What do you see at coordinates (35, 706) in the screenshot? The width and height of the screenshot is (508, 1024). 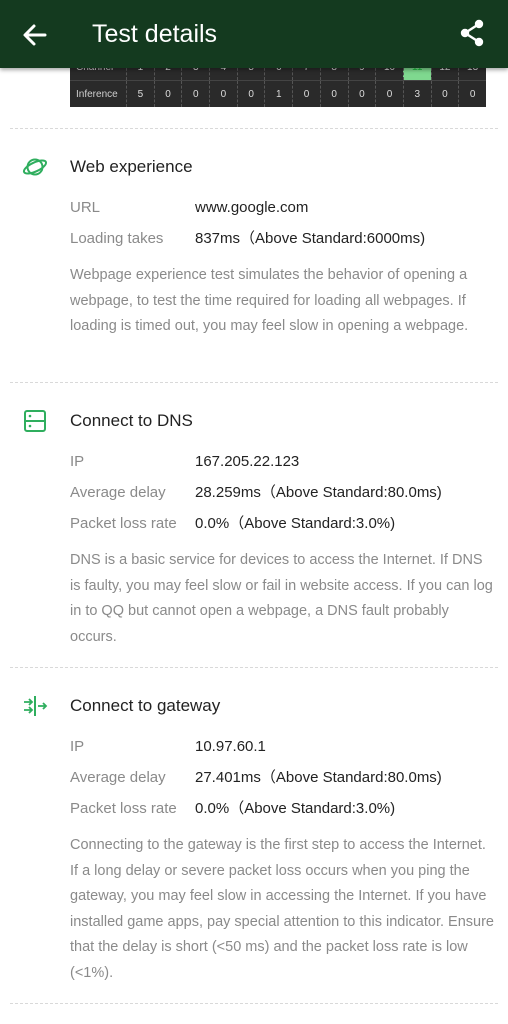 I see `gateway-arrows-icon` at bounding box center [35, 706].